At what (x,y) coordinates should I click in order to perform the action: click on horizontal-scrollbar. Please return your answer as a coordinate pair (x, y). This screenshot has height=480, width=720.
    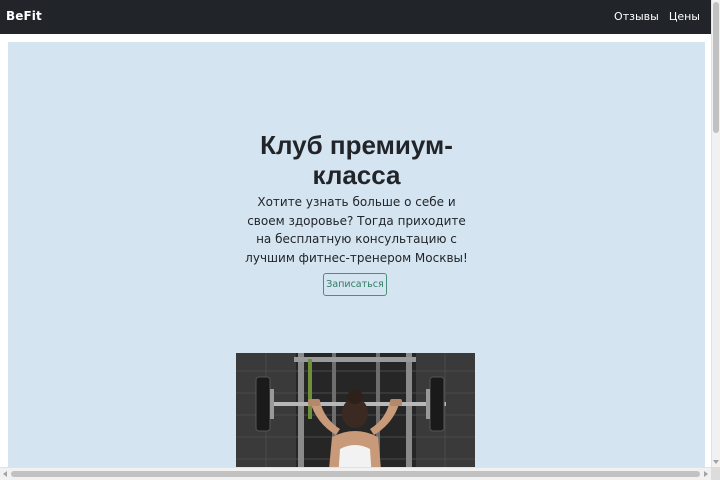
    Looking at the image, I should click on (355, 473).